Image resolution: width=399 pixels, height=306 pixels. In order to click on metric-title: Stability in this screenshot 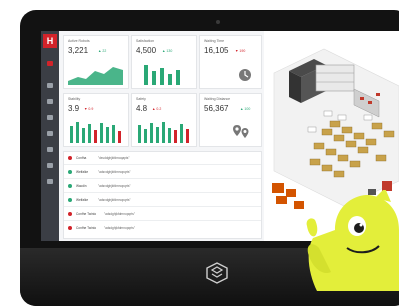, I will do `click(74, 99)`.